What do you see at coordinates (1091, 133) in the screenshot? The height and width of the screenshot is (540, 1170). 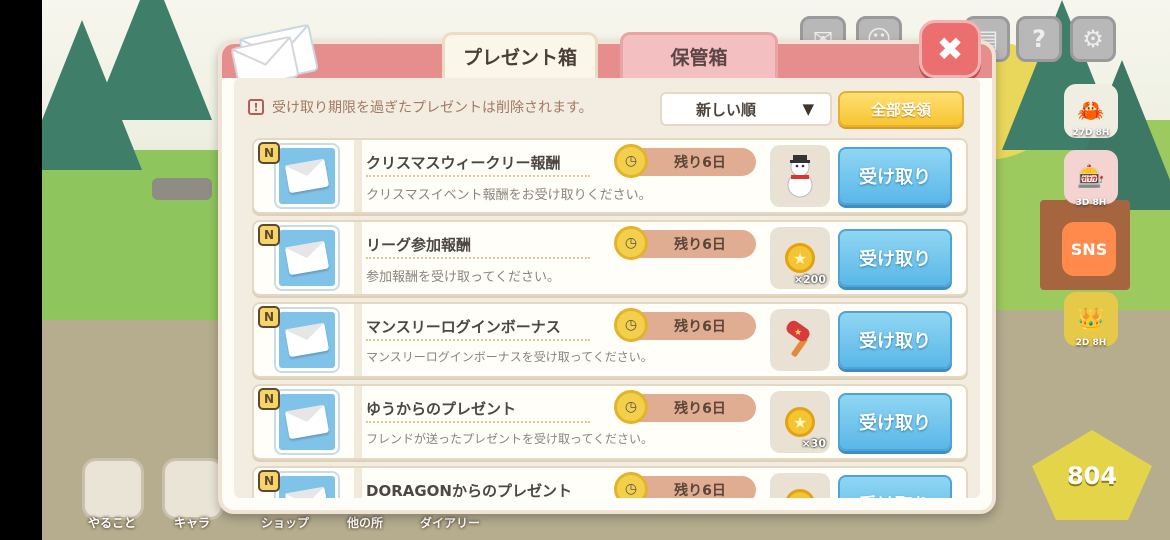 I see `side-timer-1: 27D 8H` at bounding box center [1091, 133].